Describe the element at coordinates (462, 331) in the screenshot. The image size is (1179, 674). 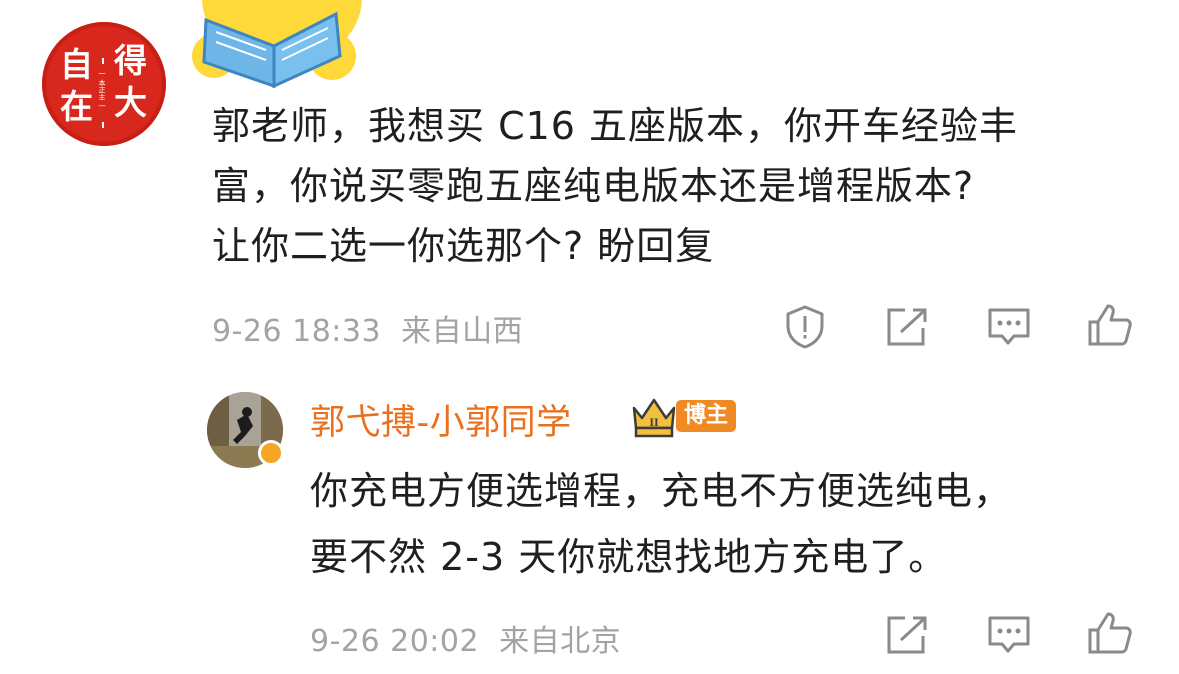
I see `comment-location: 来自山西` at that location.